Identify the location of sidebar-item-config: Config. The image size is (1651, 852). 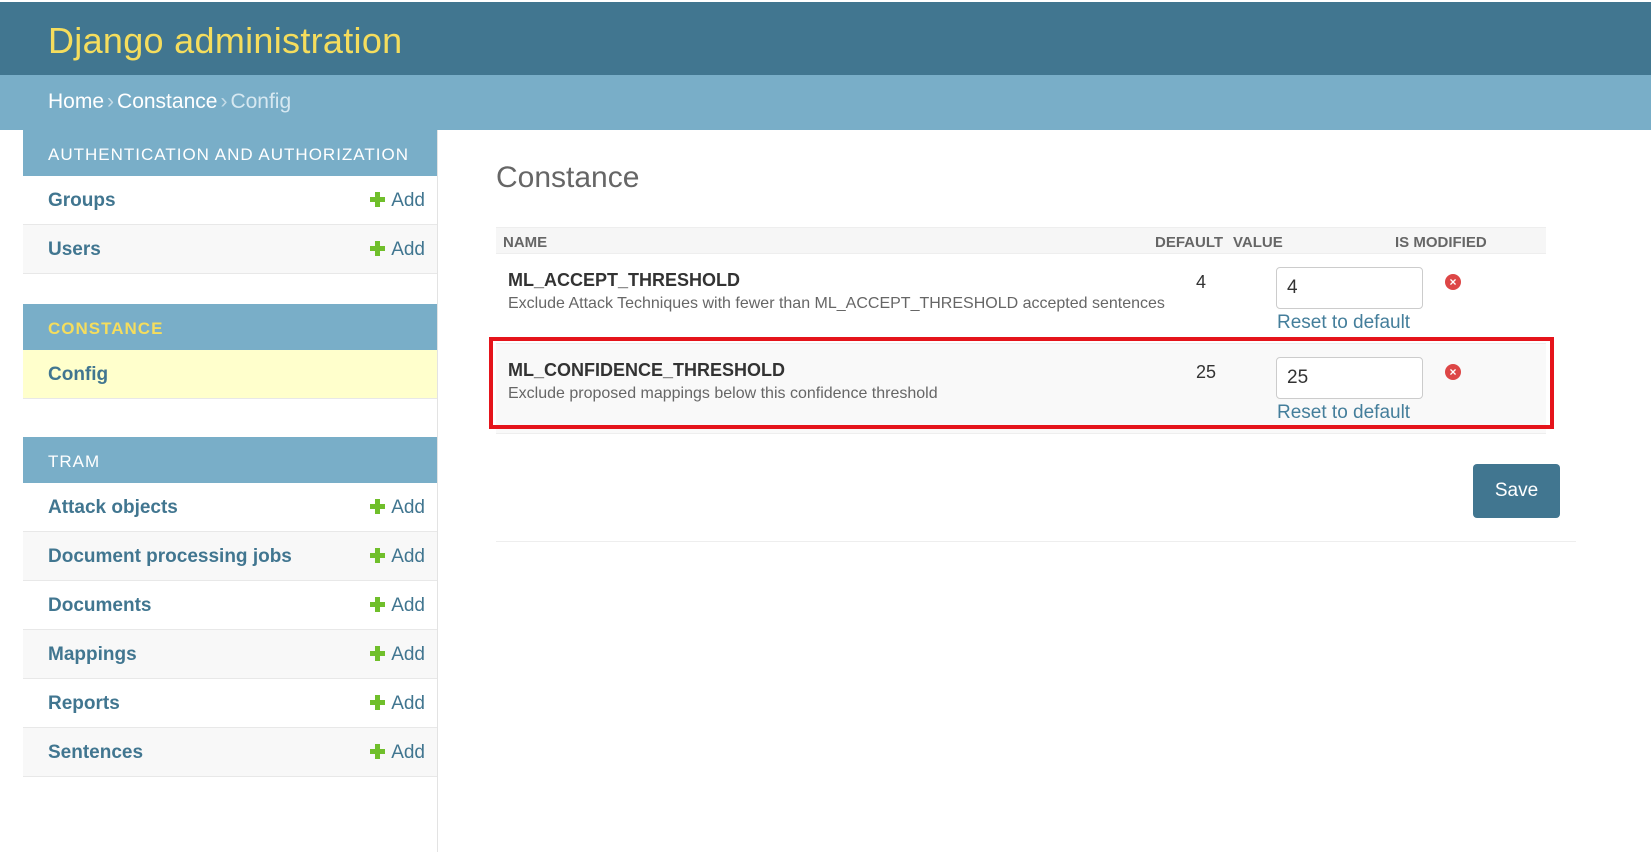
(230, 374).